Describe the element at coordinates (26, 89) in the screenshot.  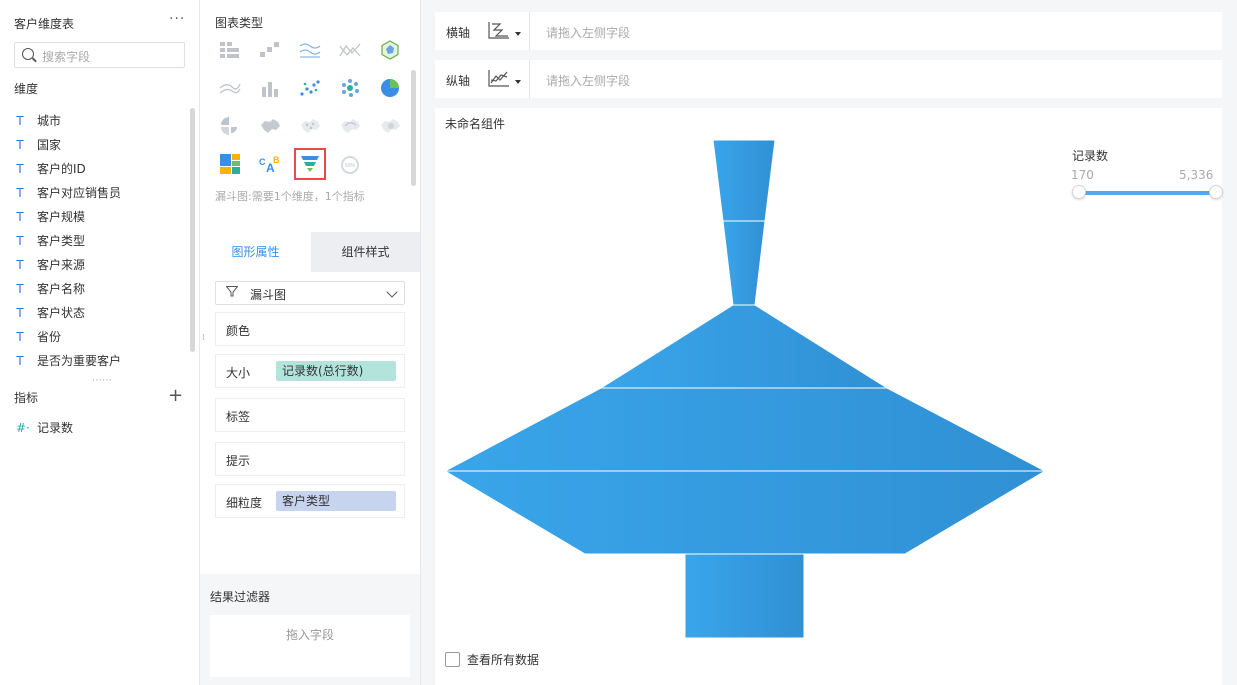
I see `dimension-heading: 维度` at that location.